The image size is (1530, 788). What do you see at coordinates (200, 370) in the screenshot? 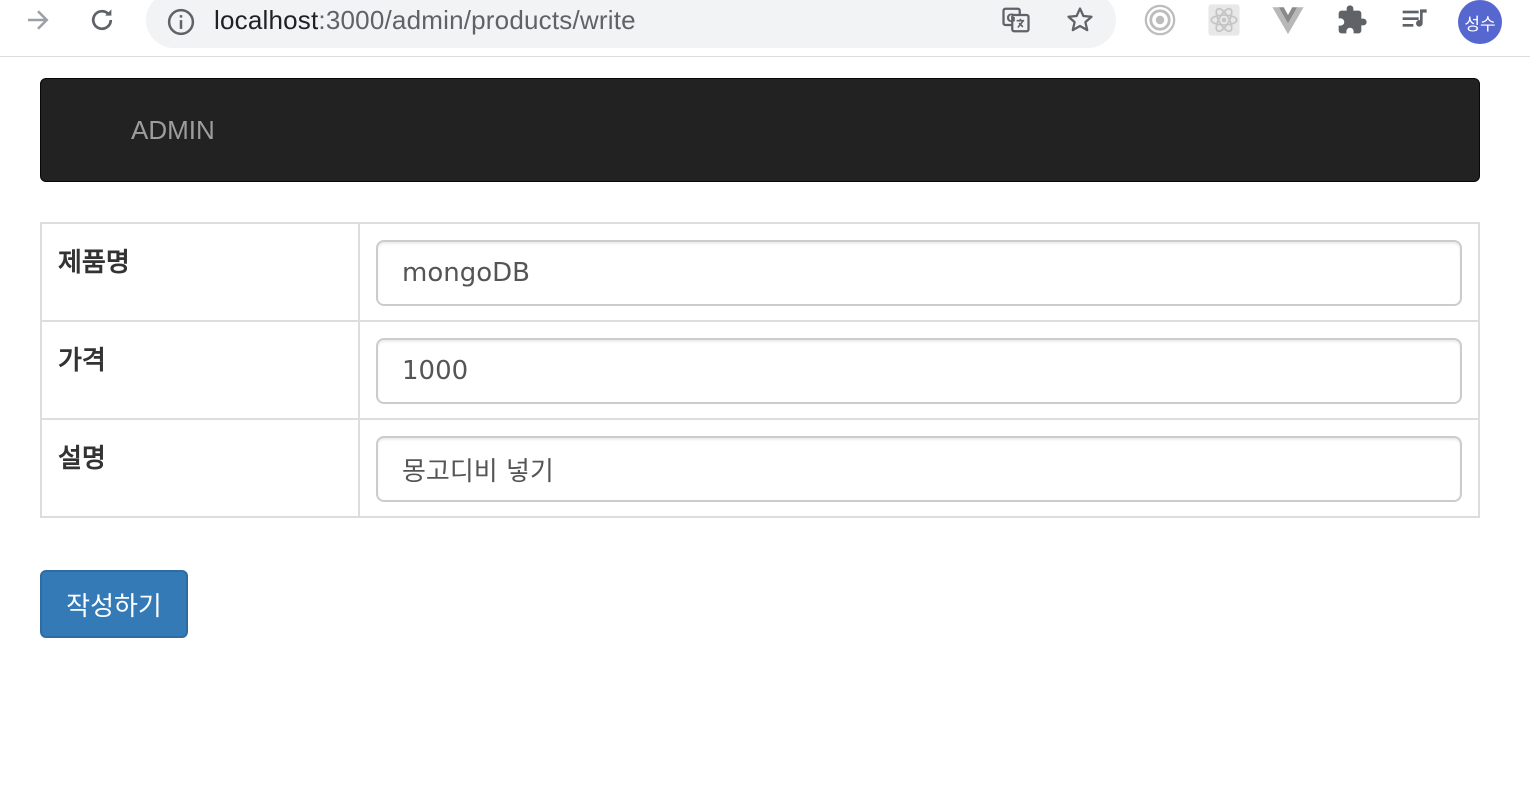
I see `price-label: 가격` at bounding box center [200, 370].